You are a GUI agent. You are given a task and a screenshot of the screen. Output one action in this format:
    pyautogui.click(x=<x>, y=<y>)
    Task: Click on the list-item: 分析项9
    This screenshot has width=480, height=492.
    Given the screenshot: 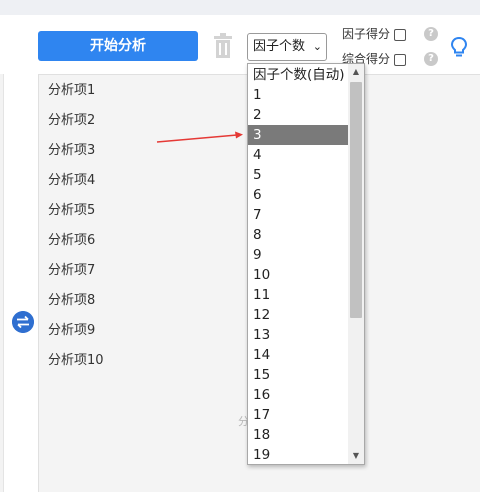 What is the action you would take?
    pyautogui.click(x=71, y=331)
    